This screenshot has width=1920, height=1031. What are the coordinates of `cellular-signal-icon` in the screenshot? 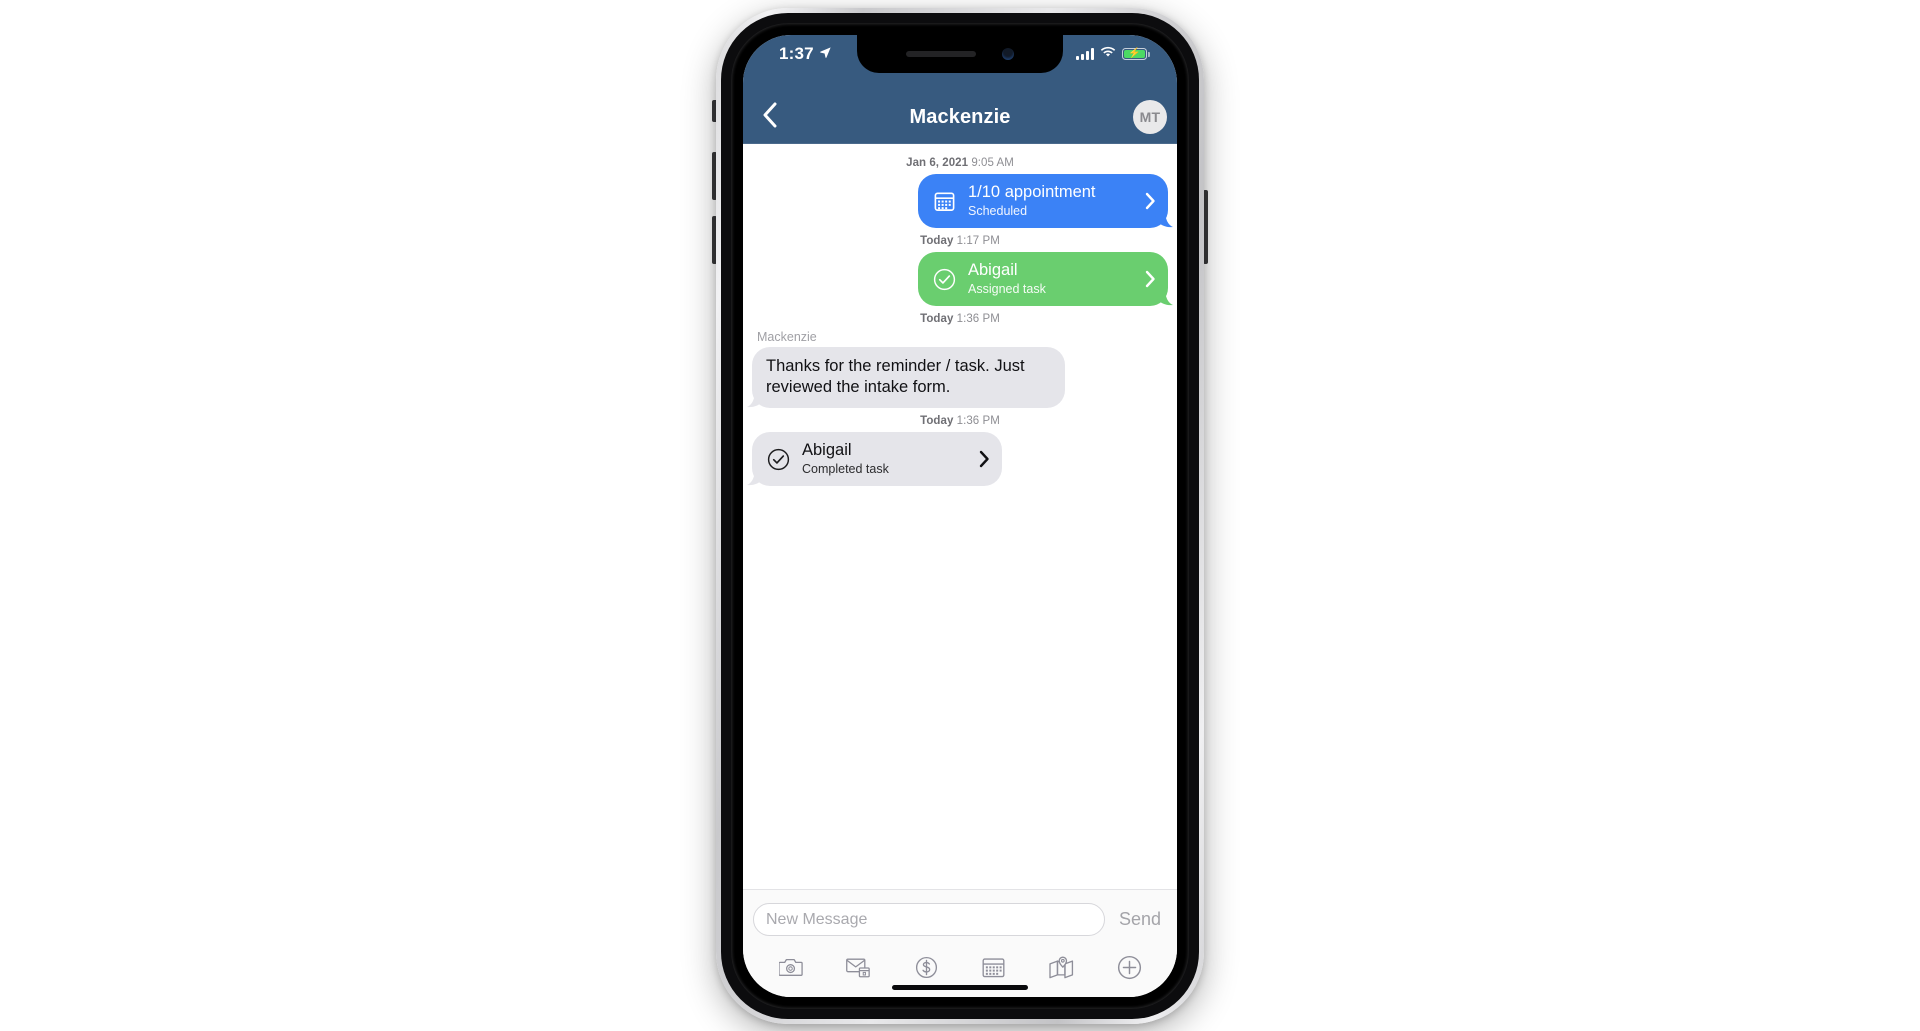 It's located at (1085, 54).